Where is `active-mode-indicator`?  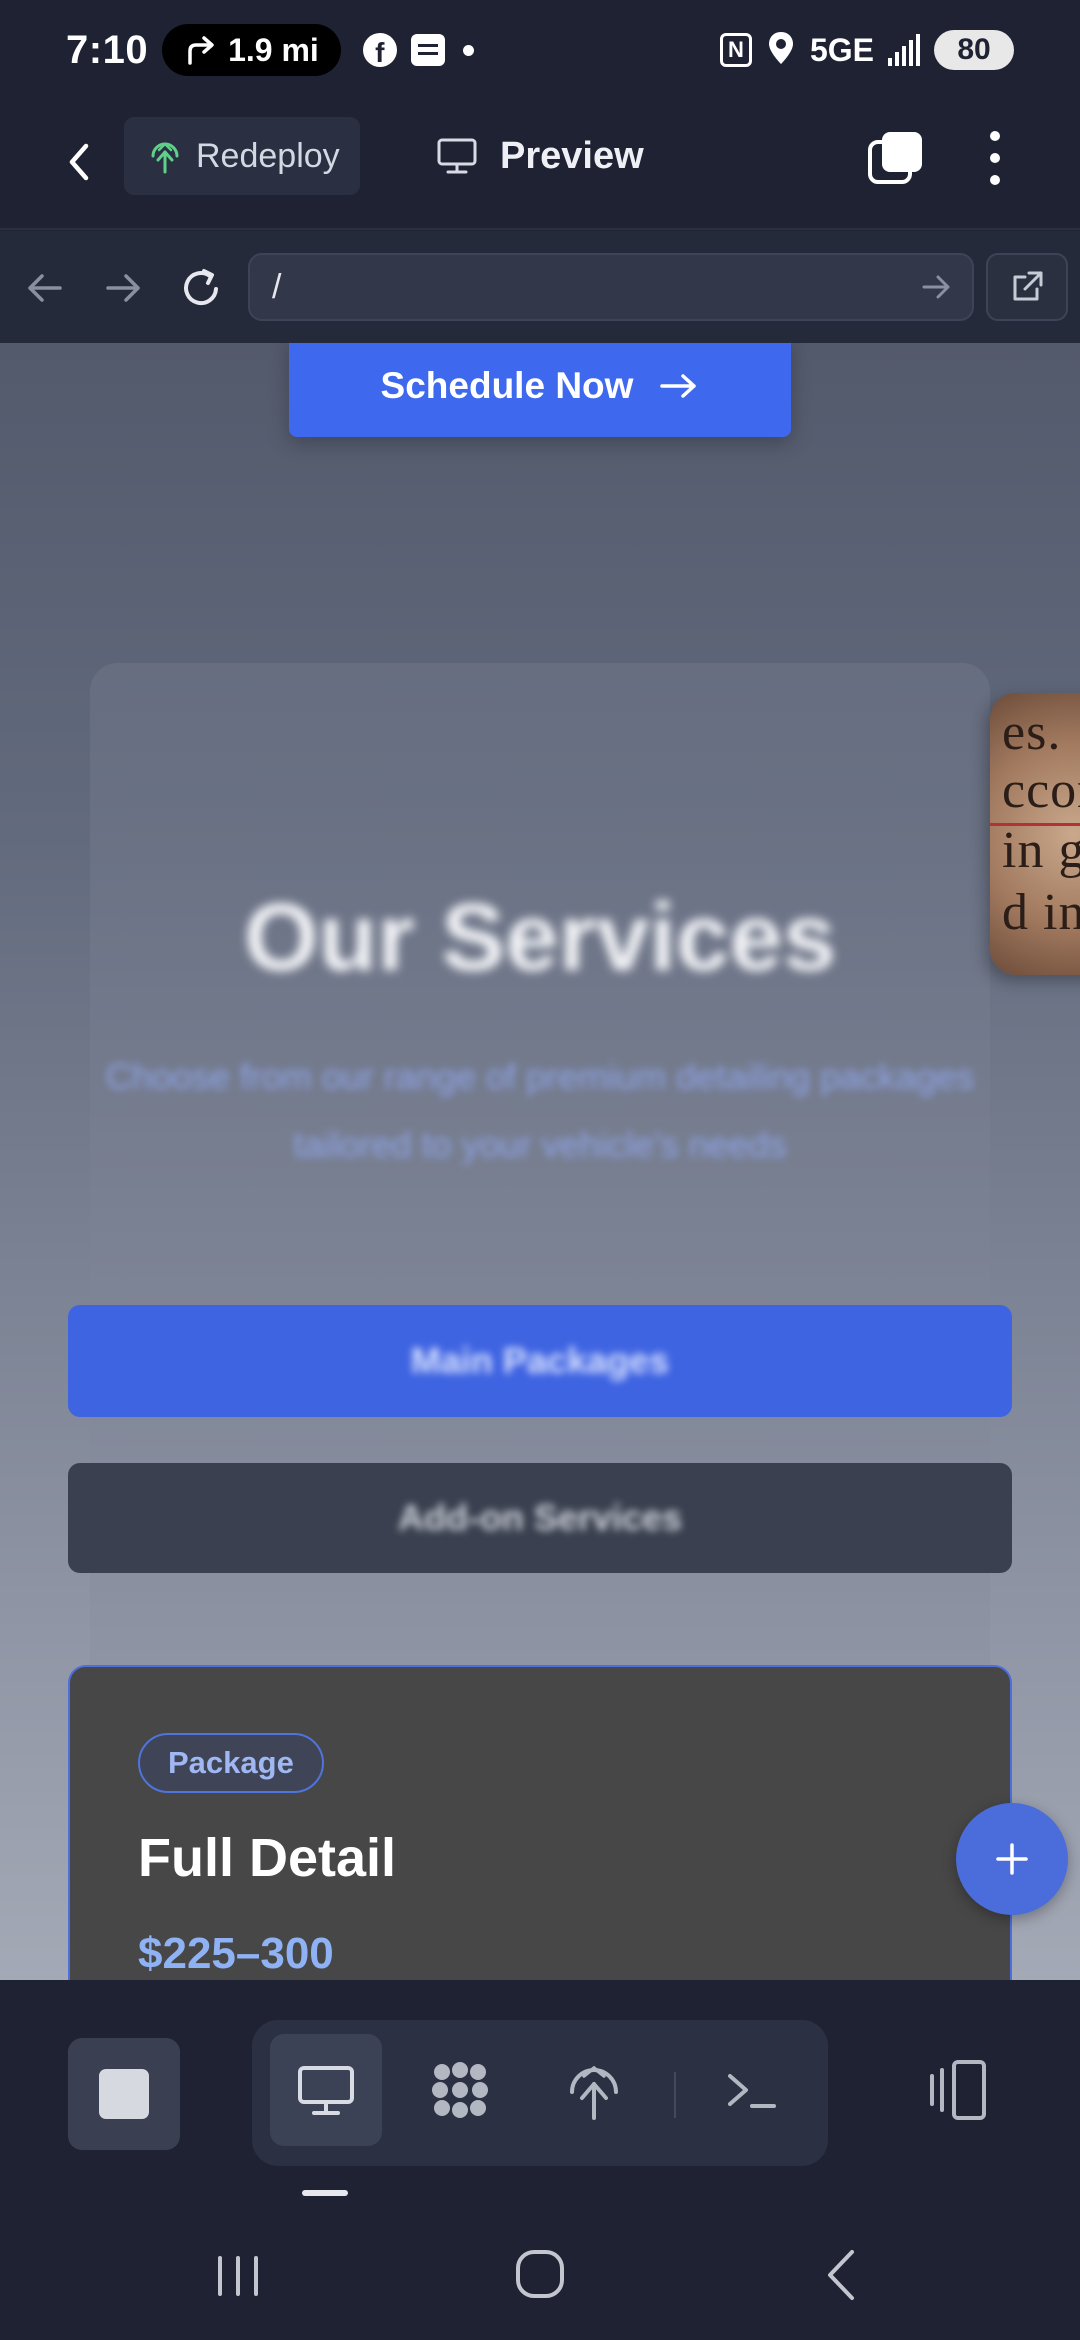 active-mode-indicator is located at coordinates (325, 2193).